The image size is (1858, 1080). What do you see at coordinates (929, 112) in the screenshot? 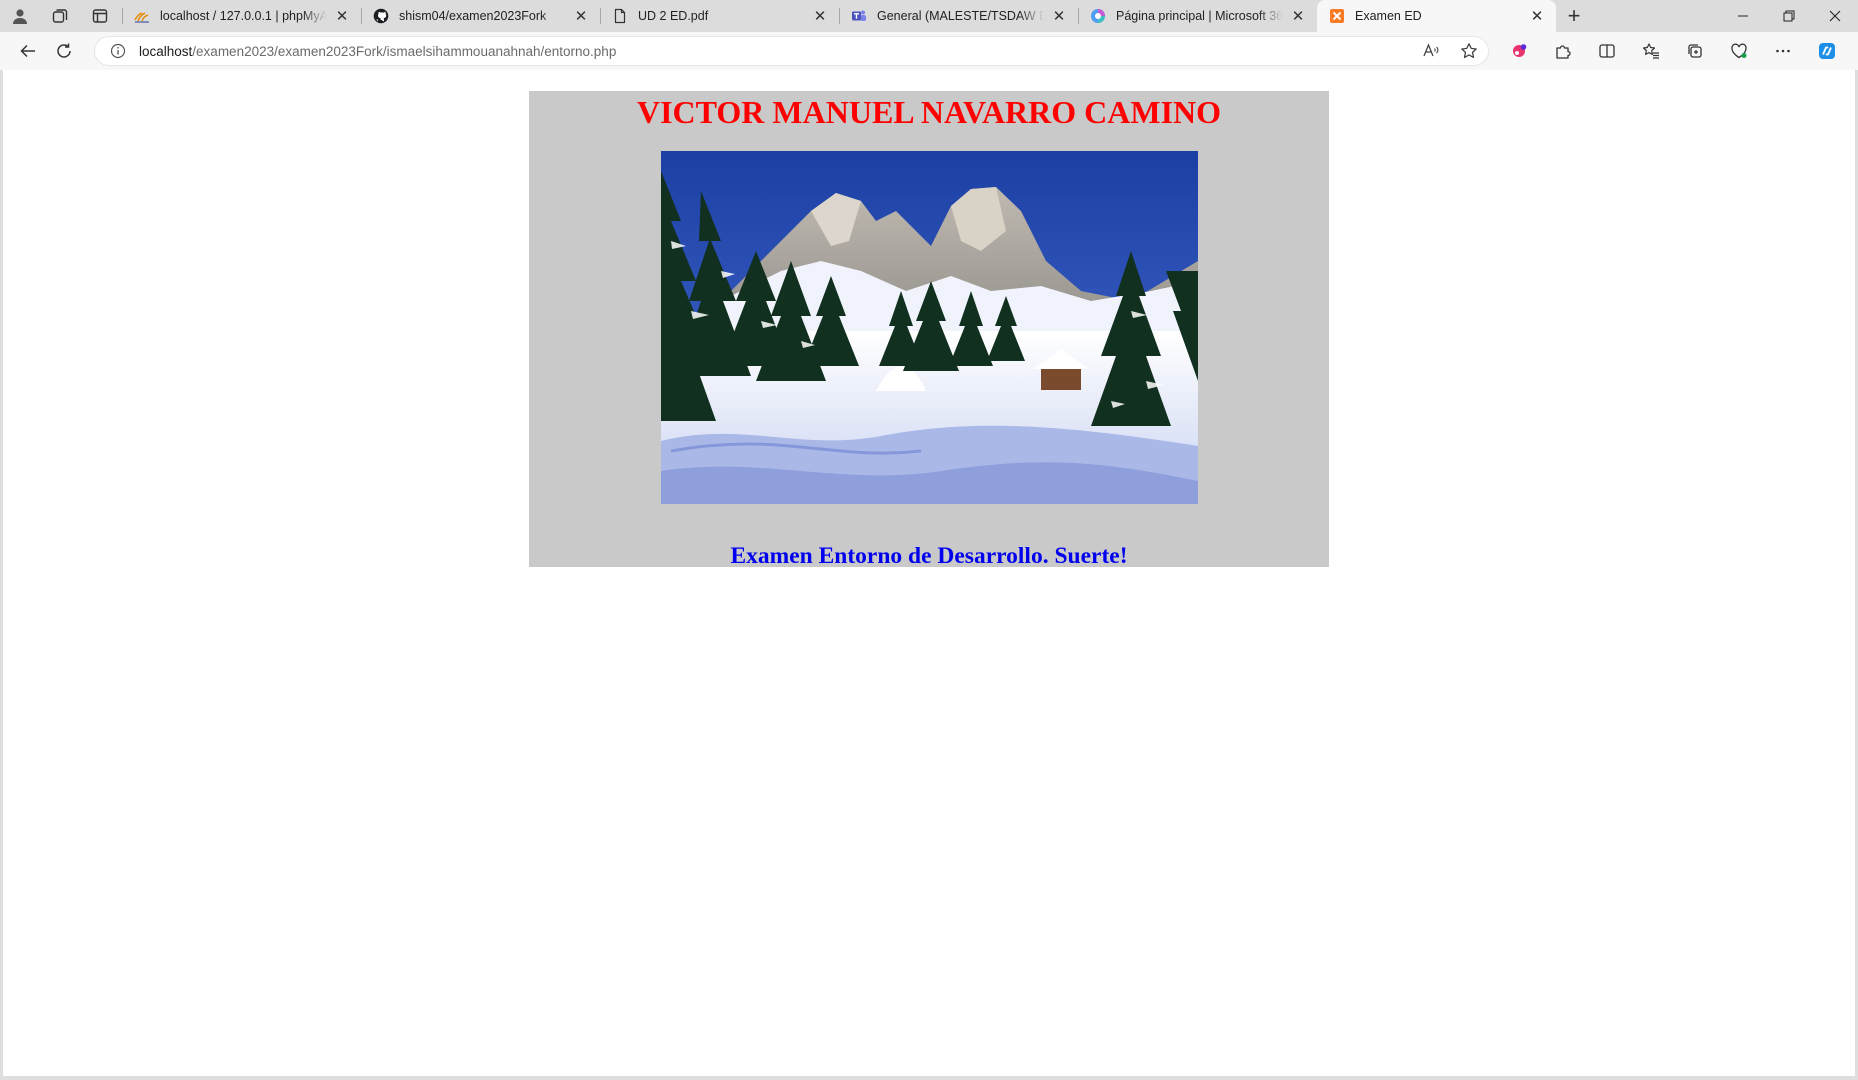
I see `page-heading: VICTOR MANUEL NAVARRO CAMINO` at bounding box center [929, 112].